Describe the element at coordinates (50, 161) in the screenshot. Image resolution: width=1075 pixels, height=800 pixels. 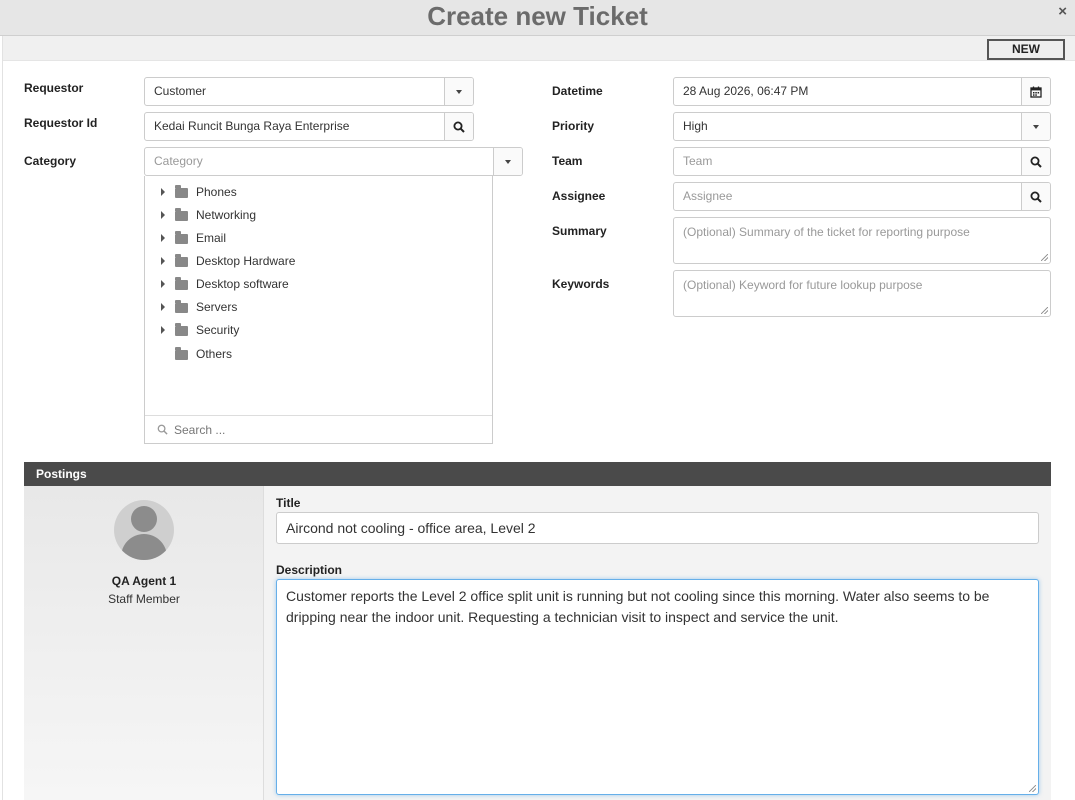
I see `category-label: Category` at that location.